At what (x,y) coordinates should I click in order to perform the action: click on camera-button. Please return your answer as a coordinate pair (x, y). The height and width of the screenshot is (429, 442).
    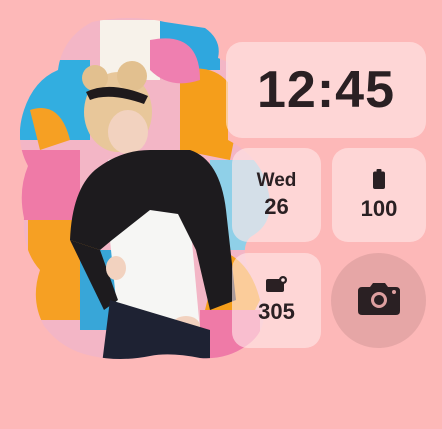
    Looking at the image, I should click on (378, 300).